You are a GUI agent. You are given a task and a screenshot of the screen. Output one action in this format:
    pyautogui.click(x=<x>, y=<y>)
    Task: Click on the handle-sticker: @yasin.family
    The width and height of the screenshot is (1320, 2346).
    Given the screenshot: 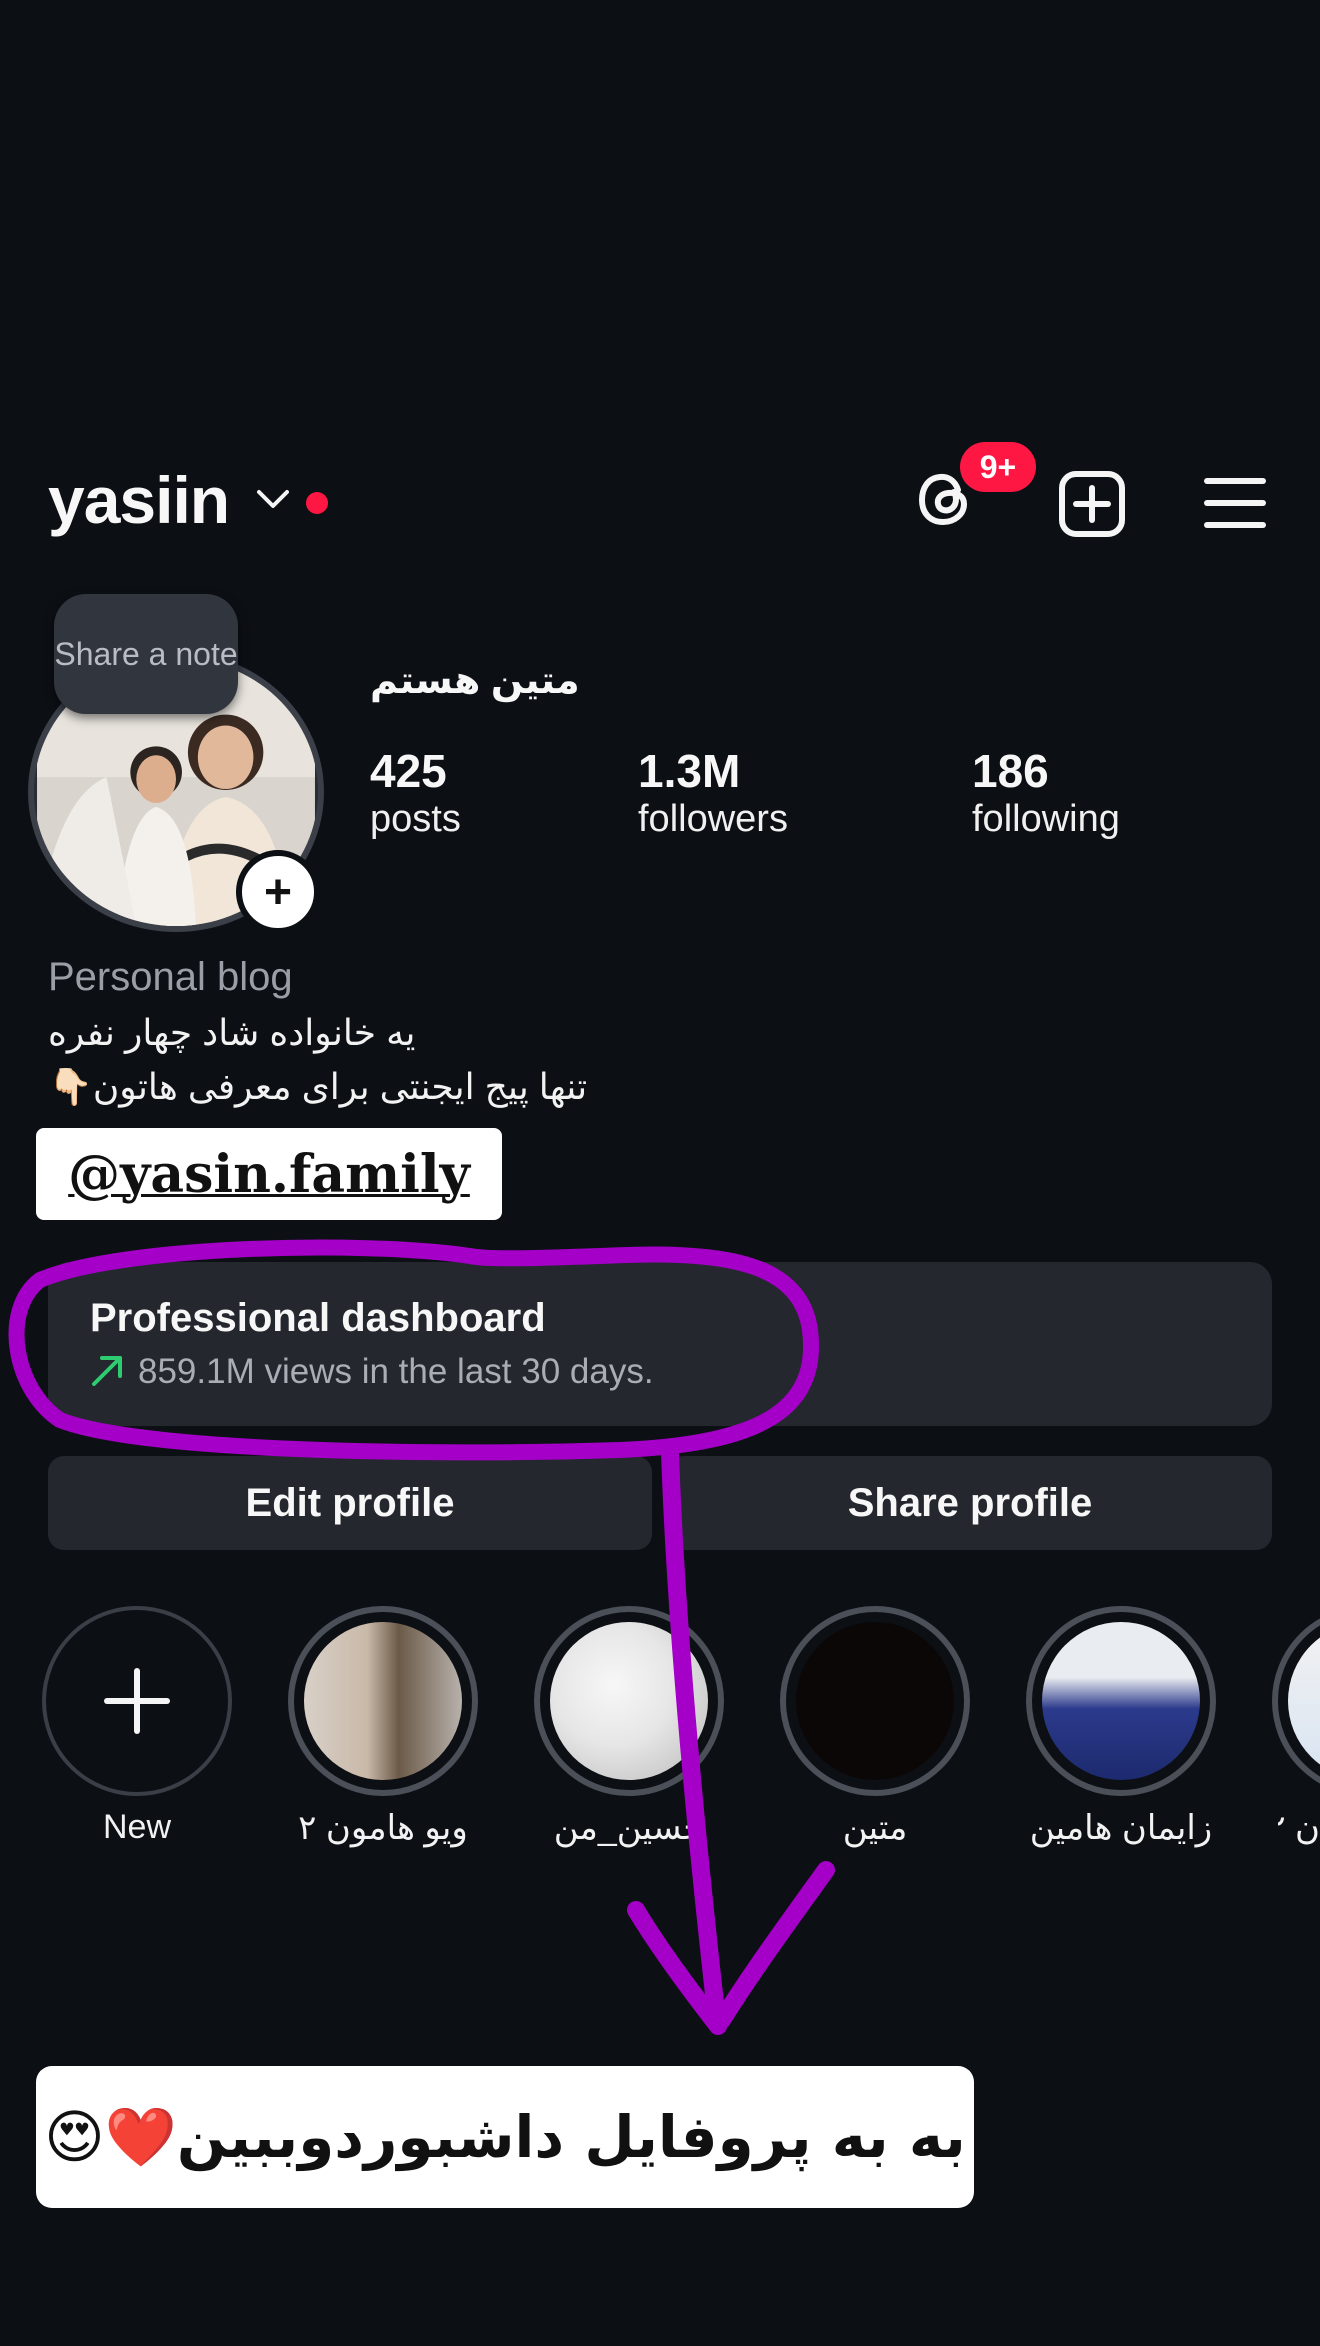 What is the action you would take?
    pyautogui.click(x=269, y=1174)
    